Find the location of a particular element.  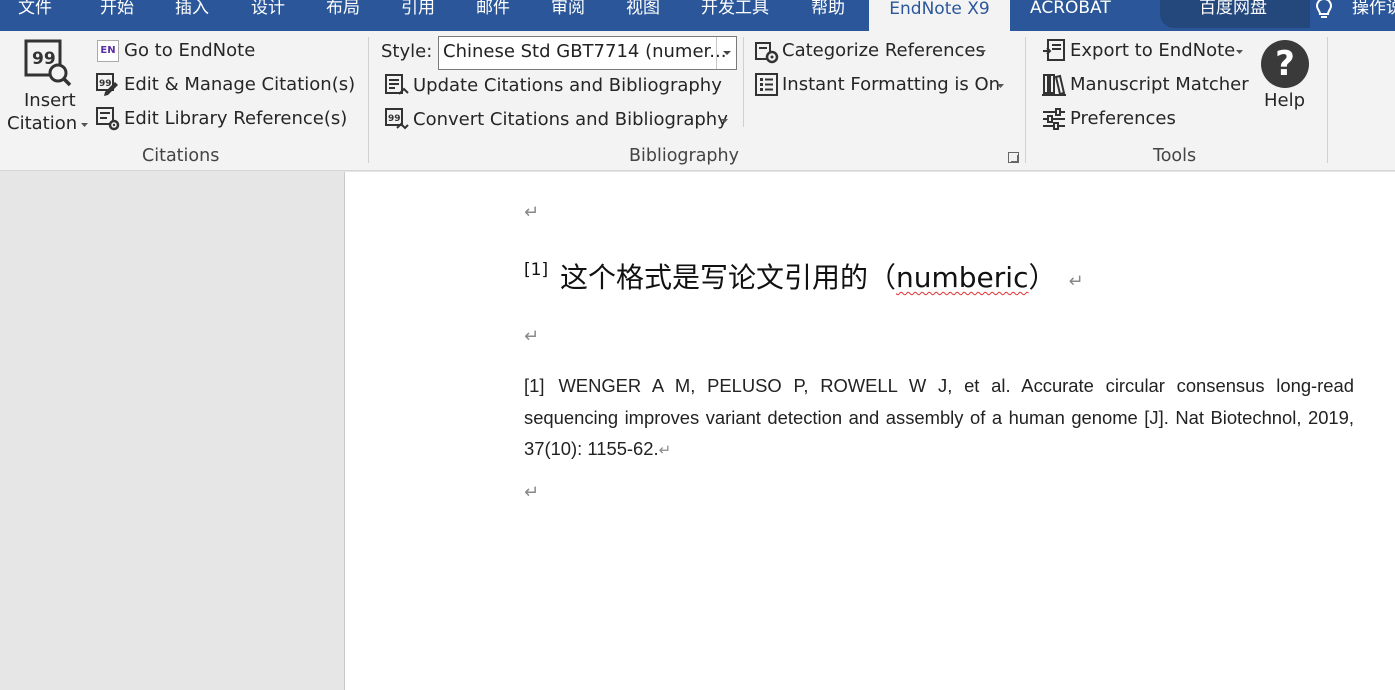

library-settings-icon is located at coordinates (108, 119).